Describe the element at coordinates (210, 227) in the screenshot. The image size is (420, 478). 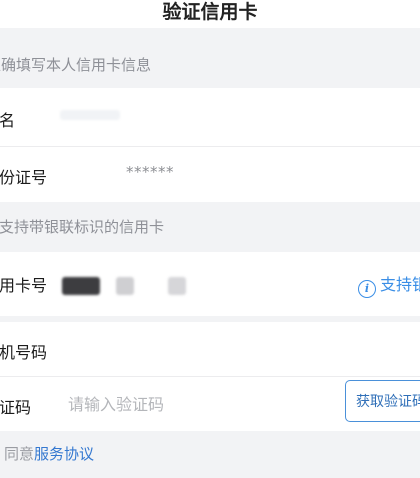
I see `section-header-card: 支持带银联标识的信用卡` at that location.